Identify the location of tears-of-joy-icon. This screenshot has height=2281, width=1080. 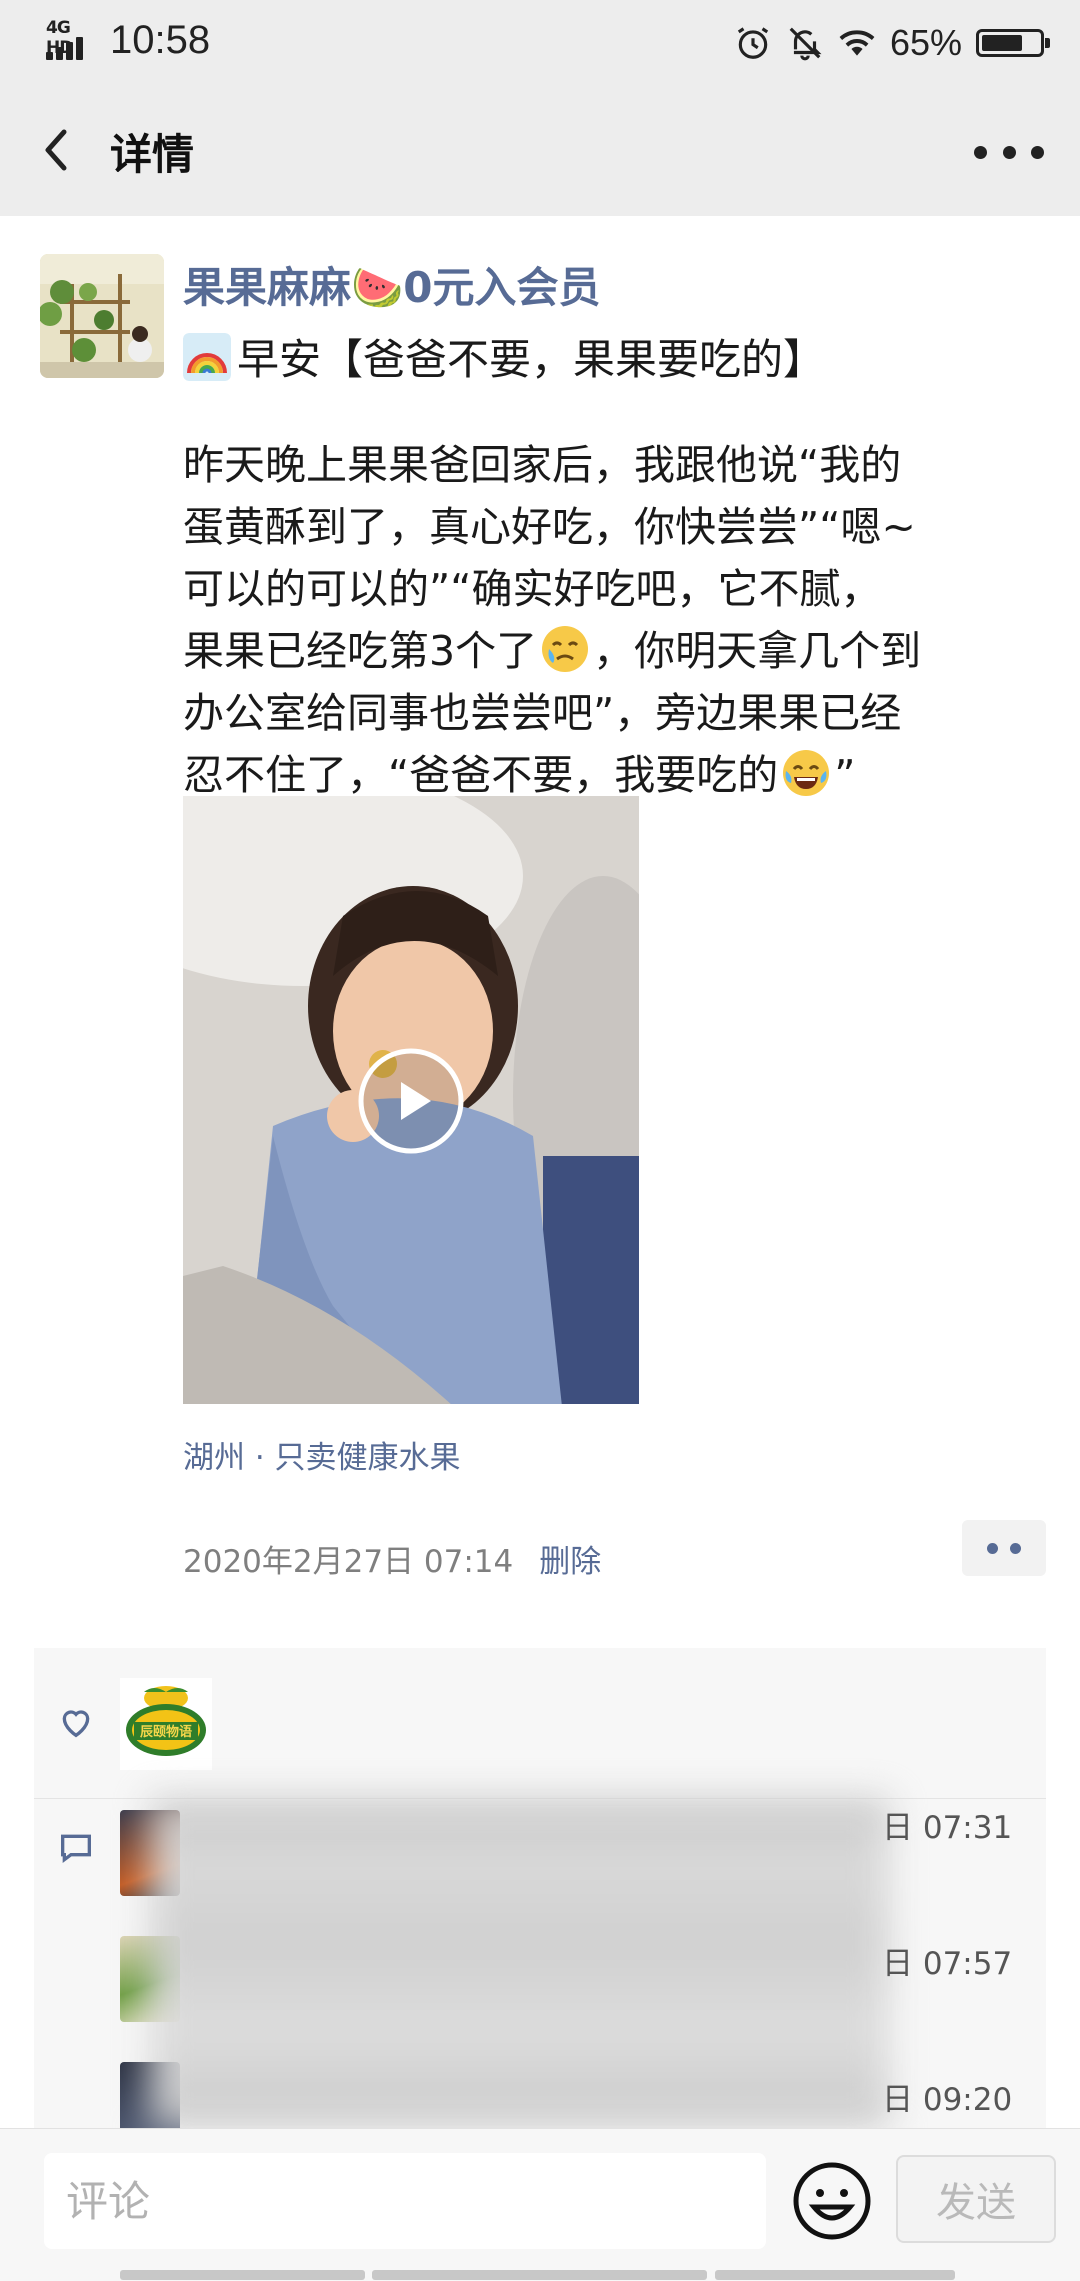
(806, 773).